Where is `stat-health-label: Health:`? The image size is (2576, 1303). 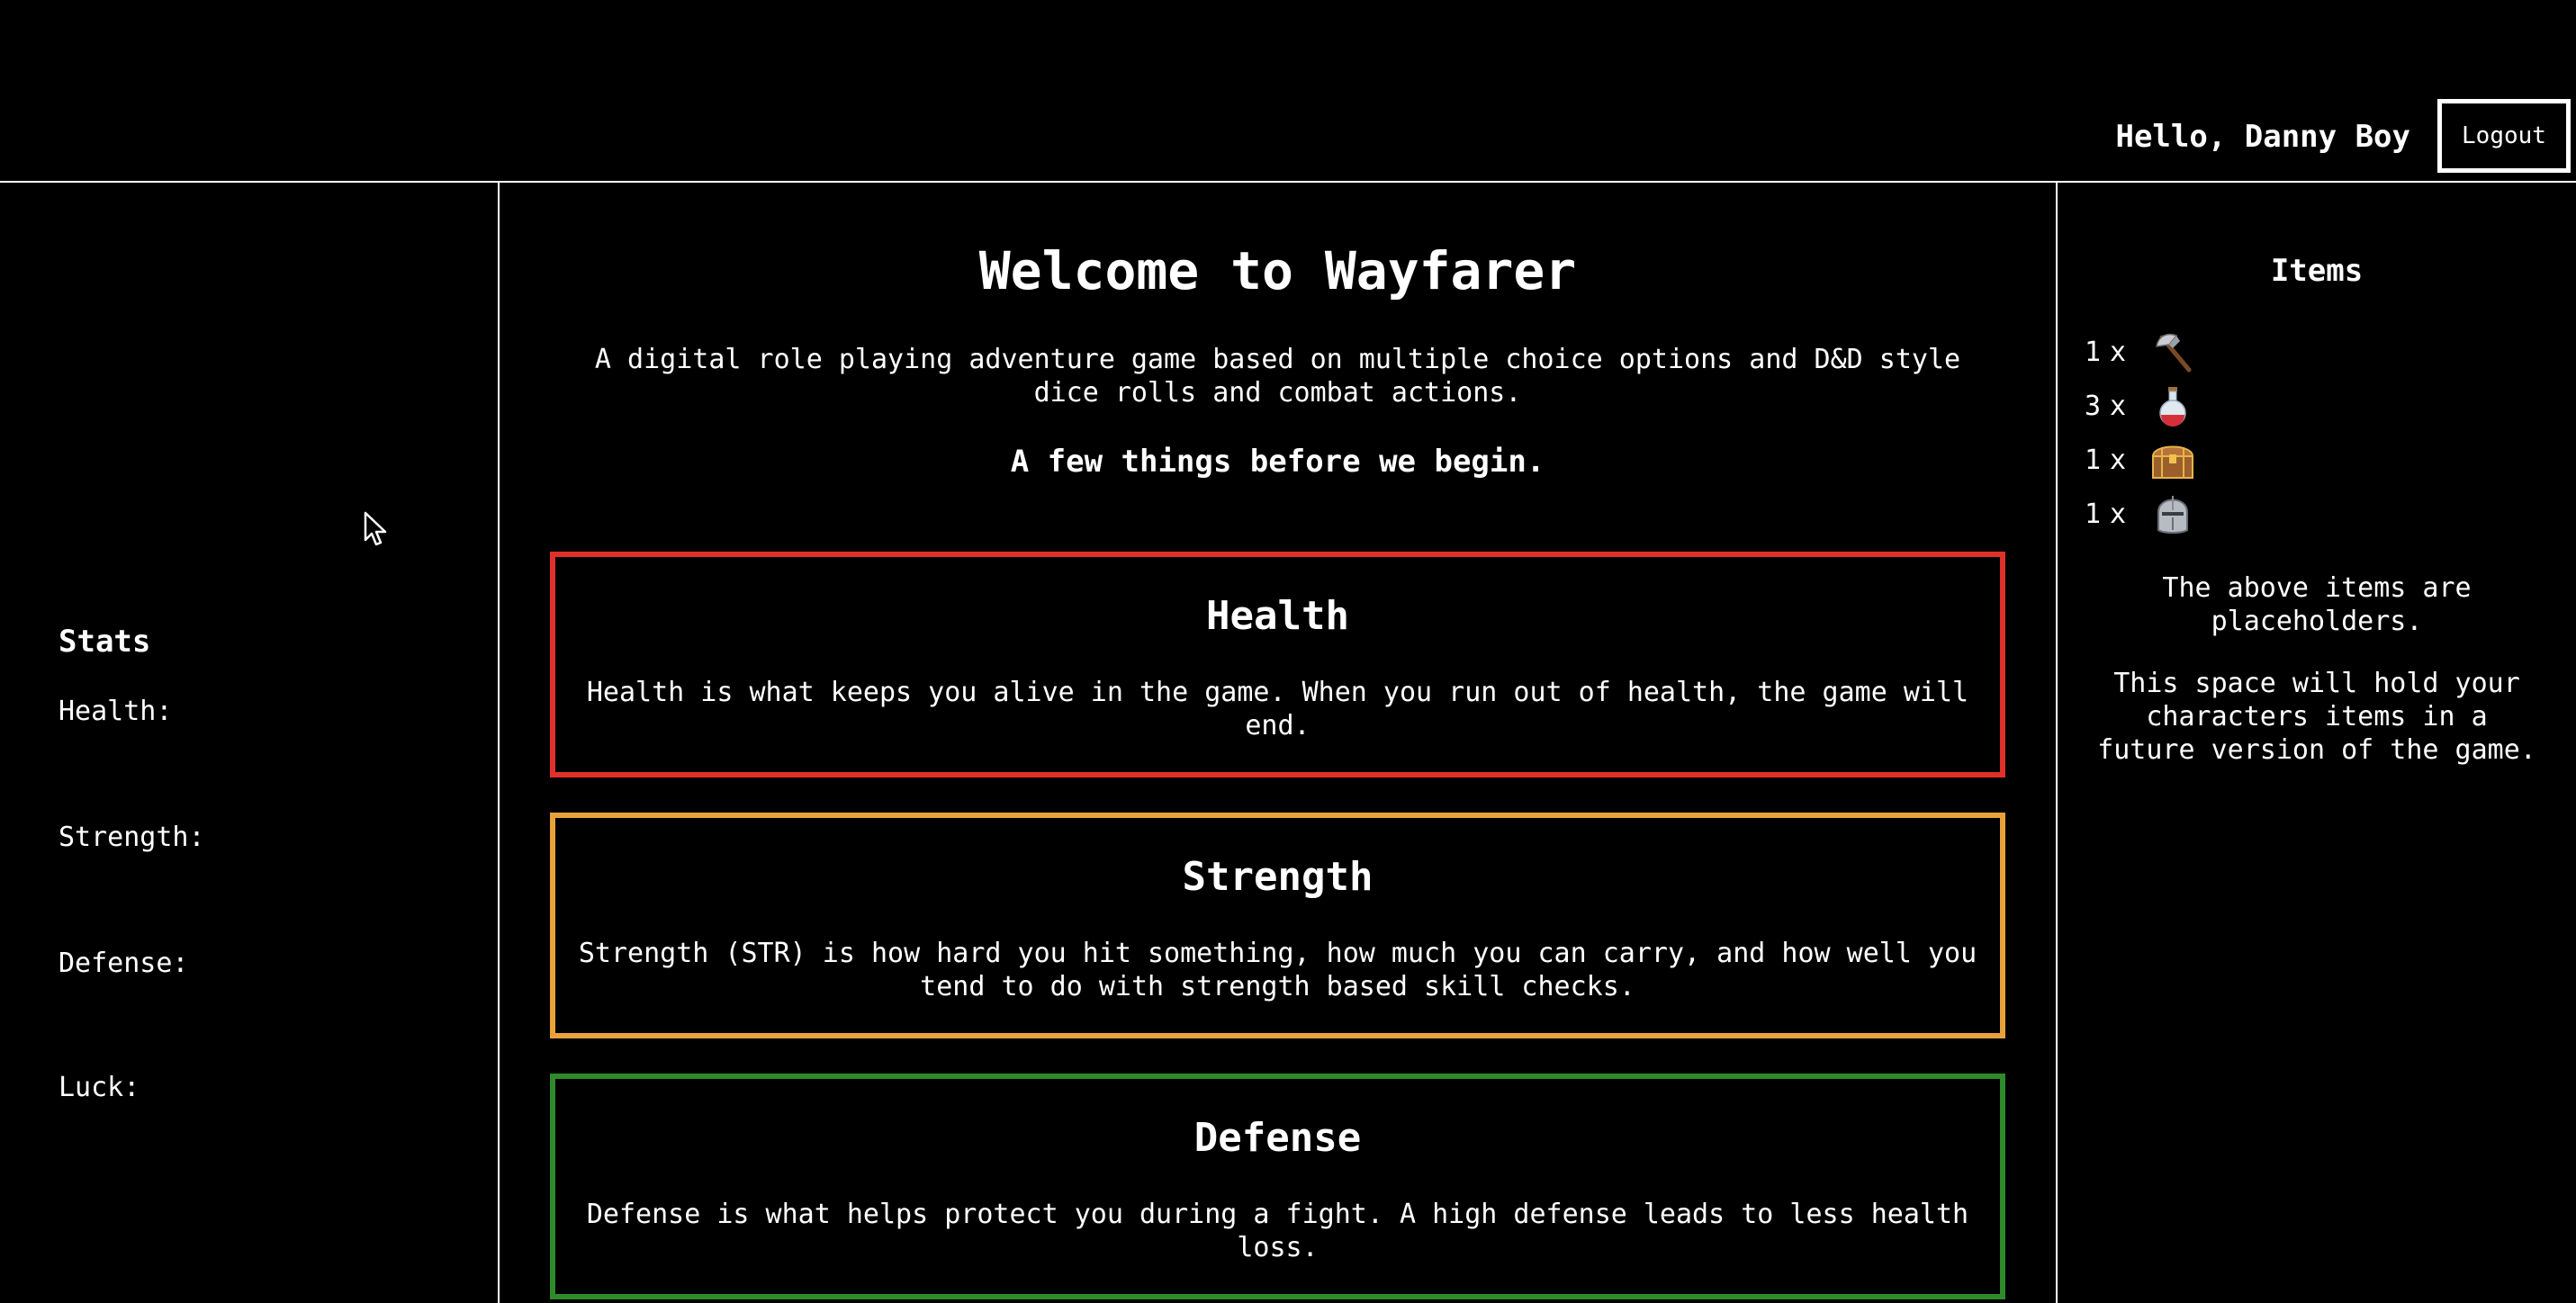 stat-health-label: Health: is located at coordinates (116, 711).